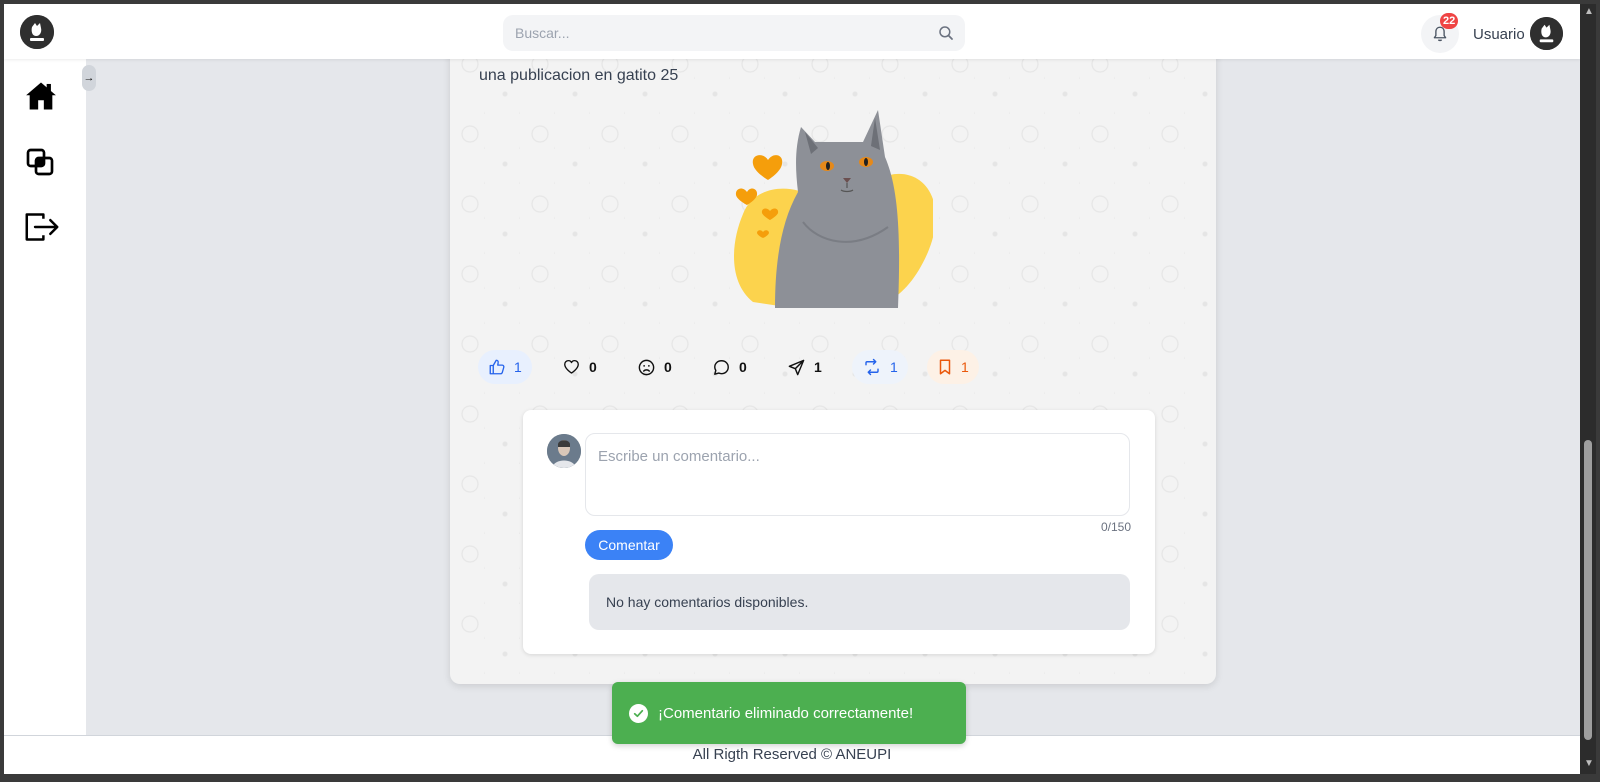 The height and width of the screenshot is (782, 1600). I want to click on comments-count: 0, so click(743, 367).